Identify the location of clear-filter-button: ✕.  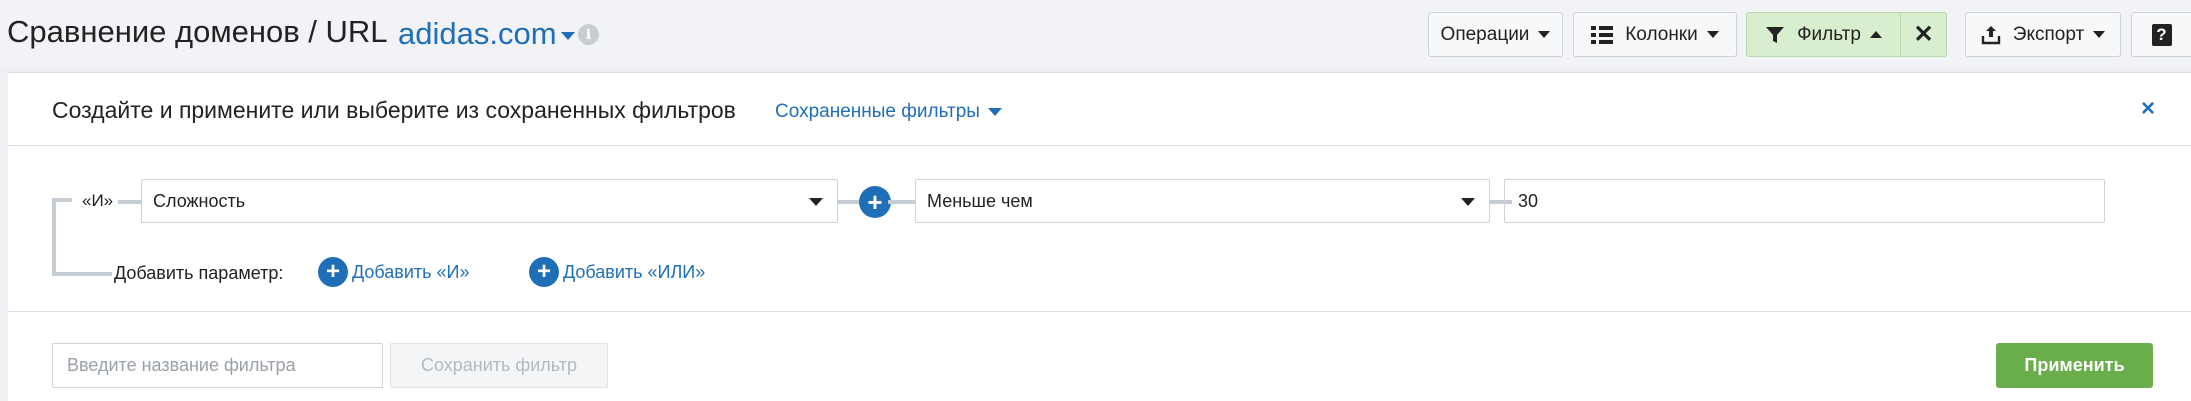
(1923, 34).